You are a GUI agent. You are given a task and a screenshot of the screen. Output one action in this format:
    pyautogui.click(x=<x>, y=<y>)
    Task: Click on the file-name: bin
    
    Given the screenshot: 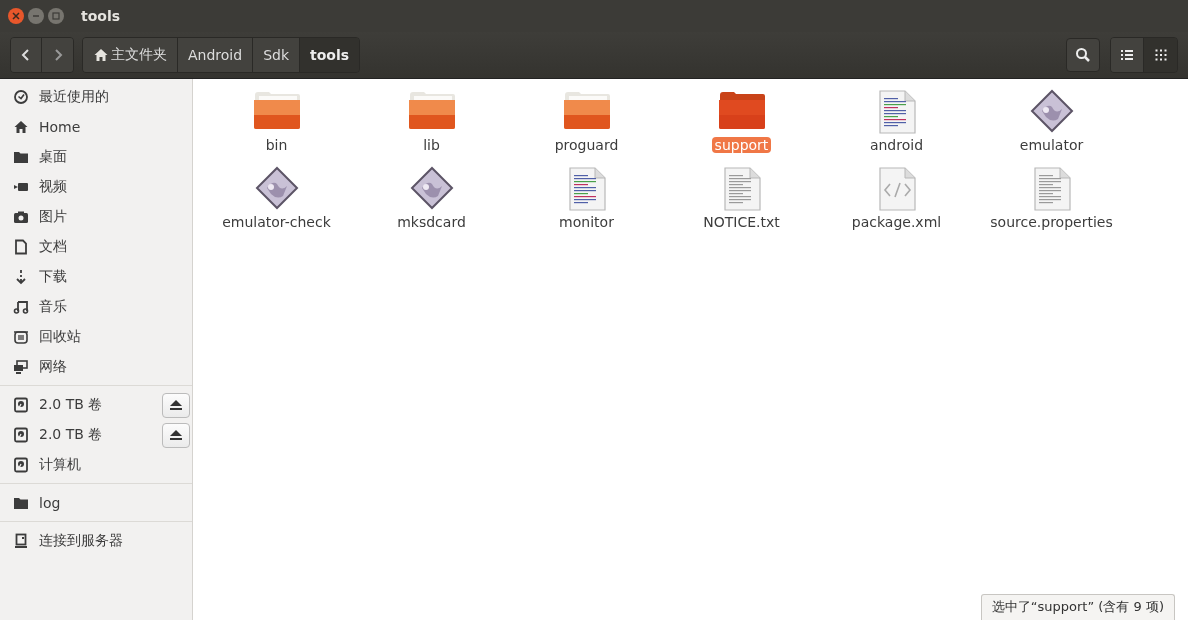 What is the action you would take?
    pyautogui.click(x=276, y=145)
    